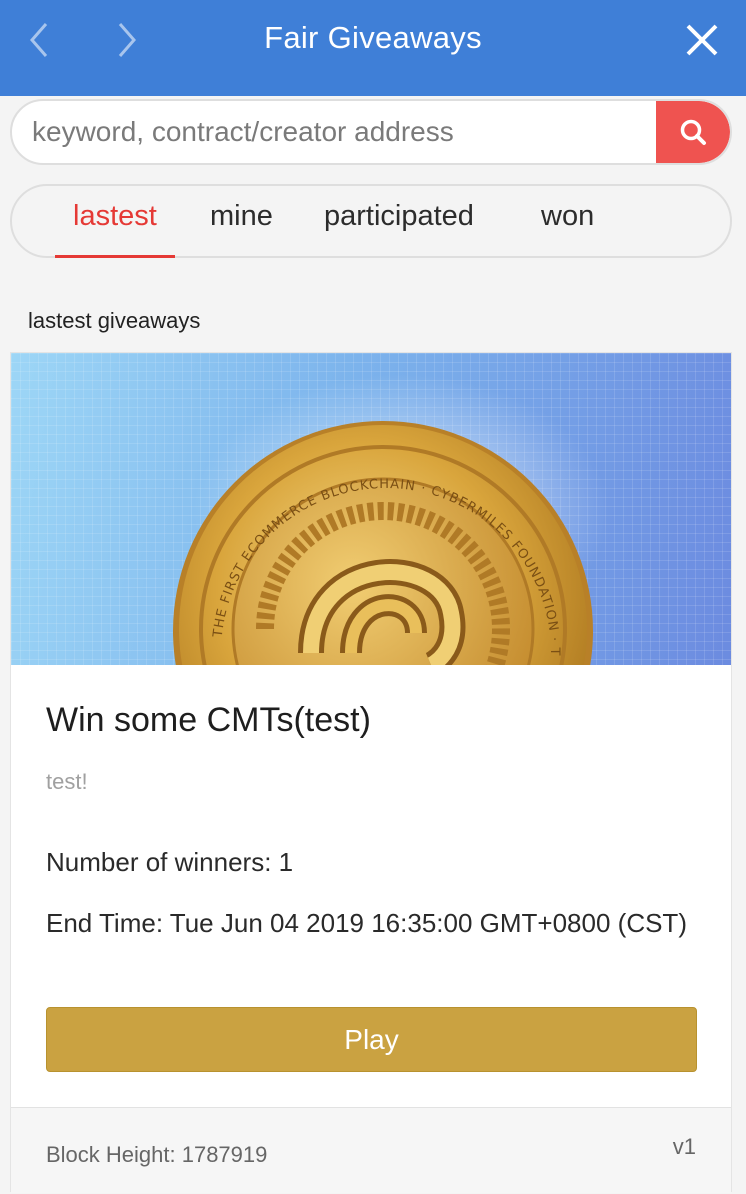 The height and width of the screenshot is (1194, 746). What do you see at coordinates (67, 781) in the screenshot?
I see `giveaway-description: test!` at bounding box center [67, 781].